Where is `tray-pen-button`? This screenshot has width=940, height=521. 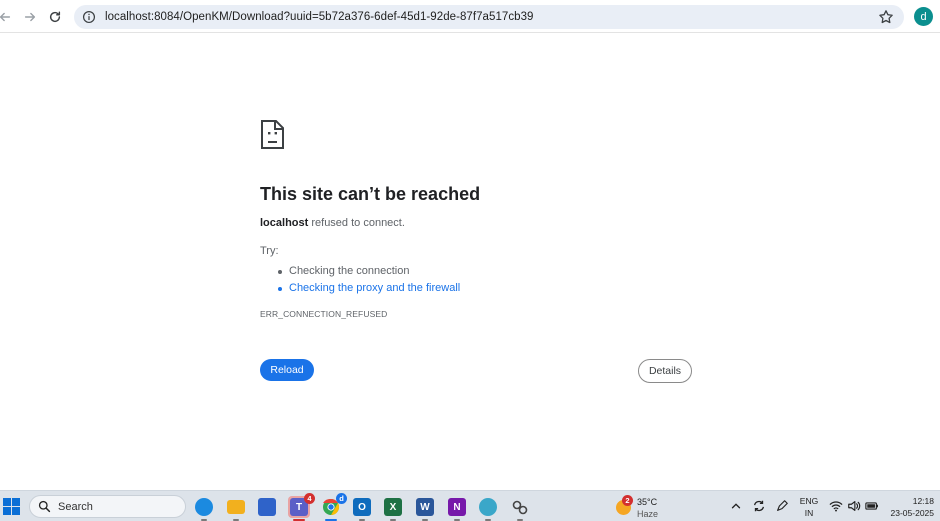
tray-pen-button is located at coordinates (782, 506).